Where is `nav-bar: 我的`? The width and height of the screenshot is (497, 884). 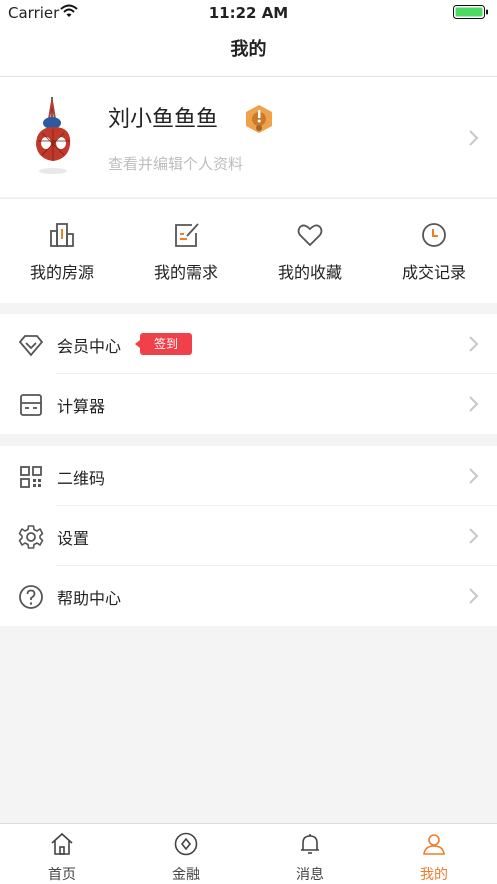
nav-bar: 我的 is located at coordinates (248, 50).